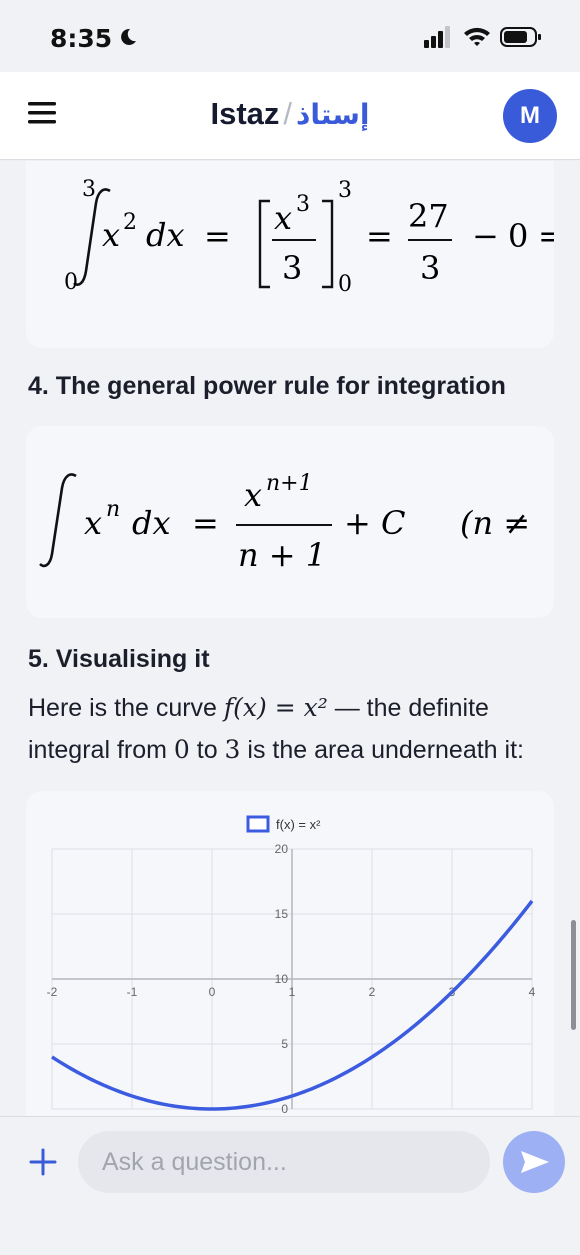 This screenshot has width=580, height=1255. What do you see at coordinates (284, 1044) in the screenshot?
I see `y-tick-label: 5` at bounding box center [284, 1044].